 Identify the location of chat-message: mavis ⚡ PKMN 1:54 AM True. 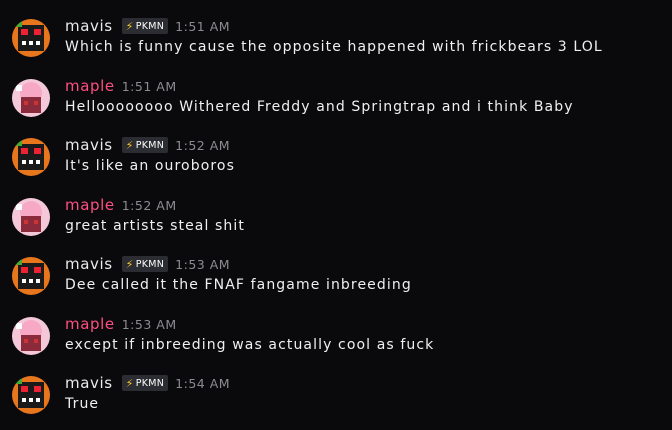
(336, 402).